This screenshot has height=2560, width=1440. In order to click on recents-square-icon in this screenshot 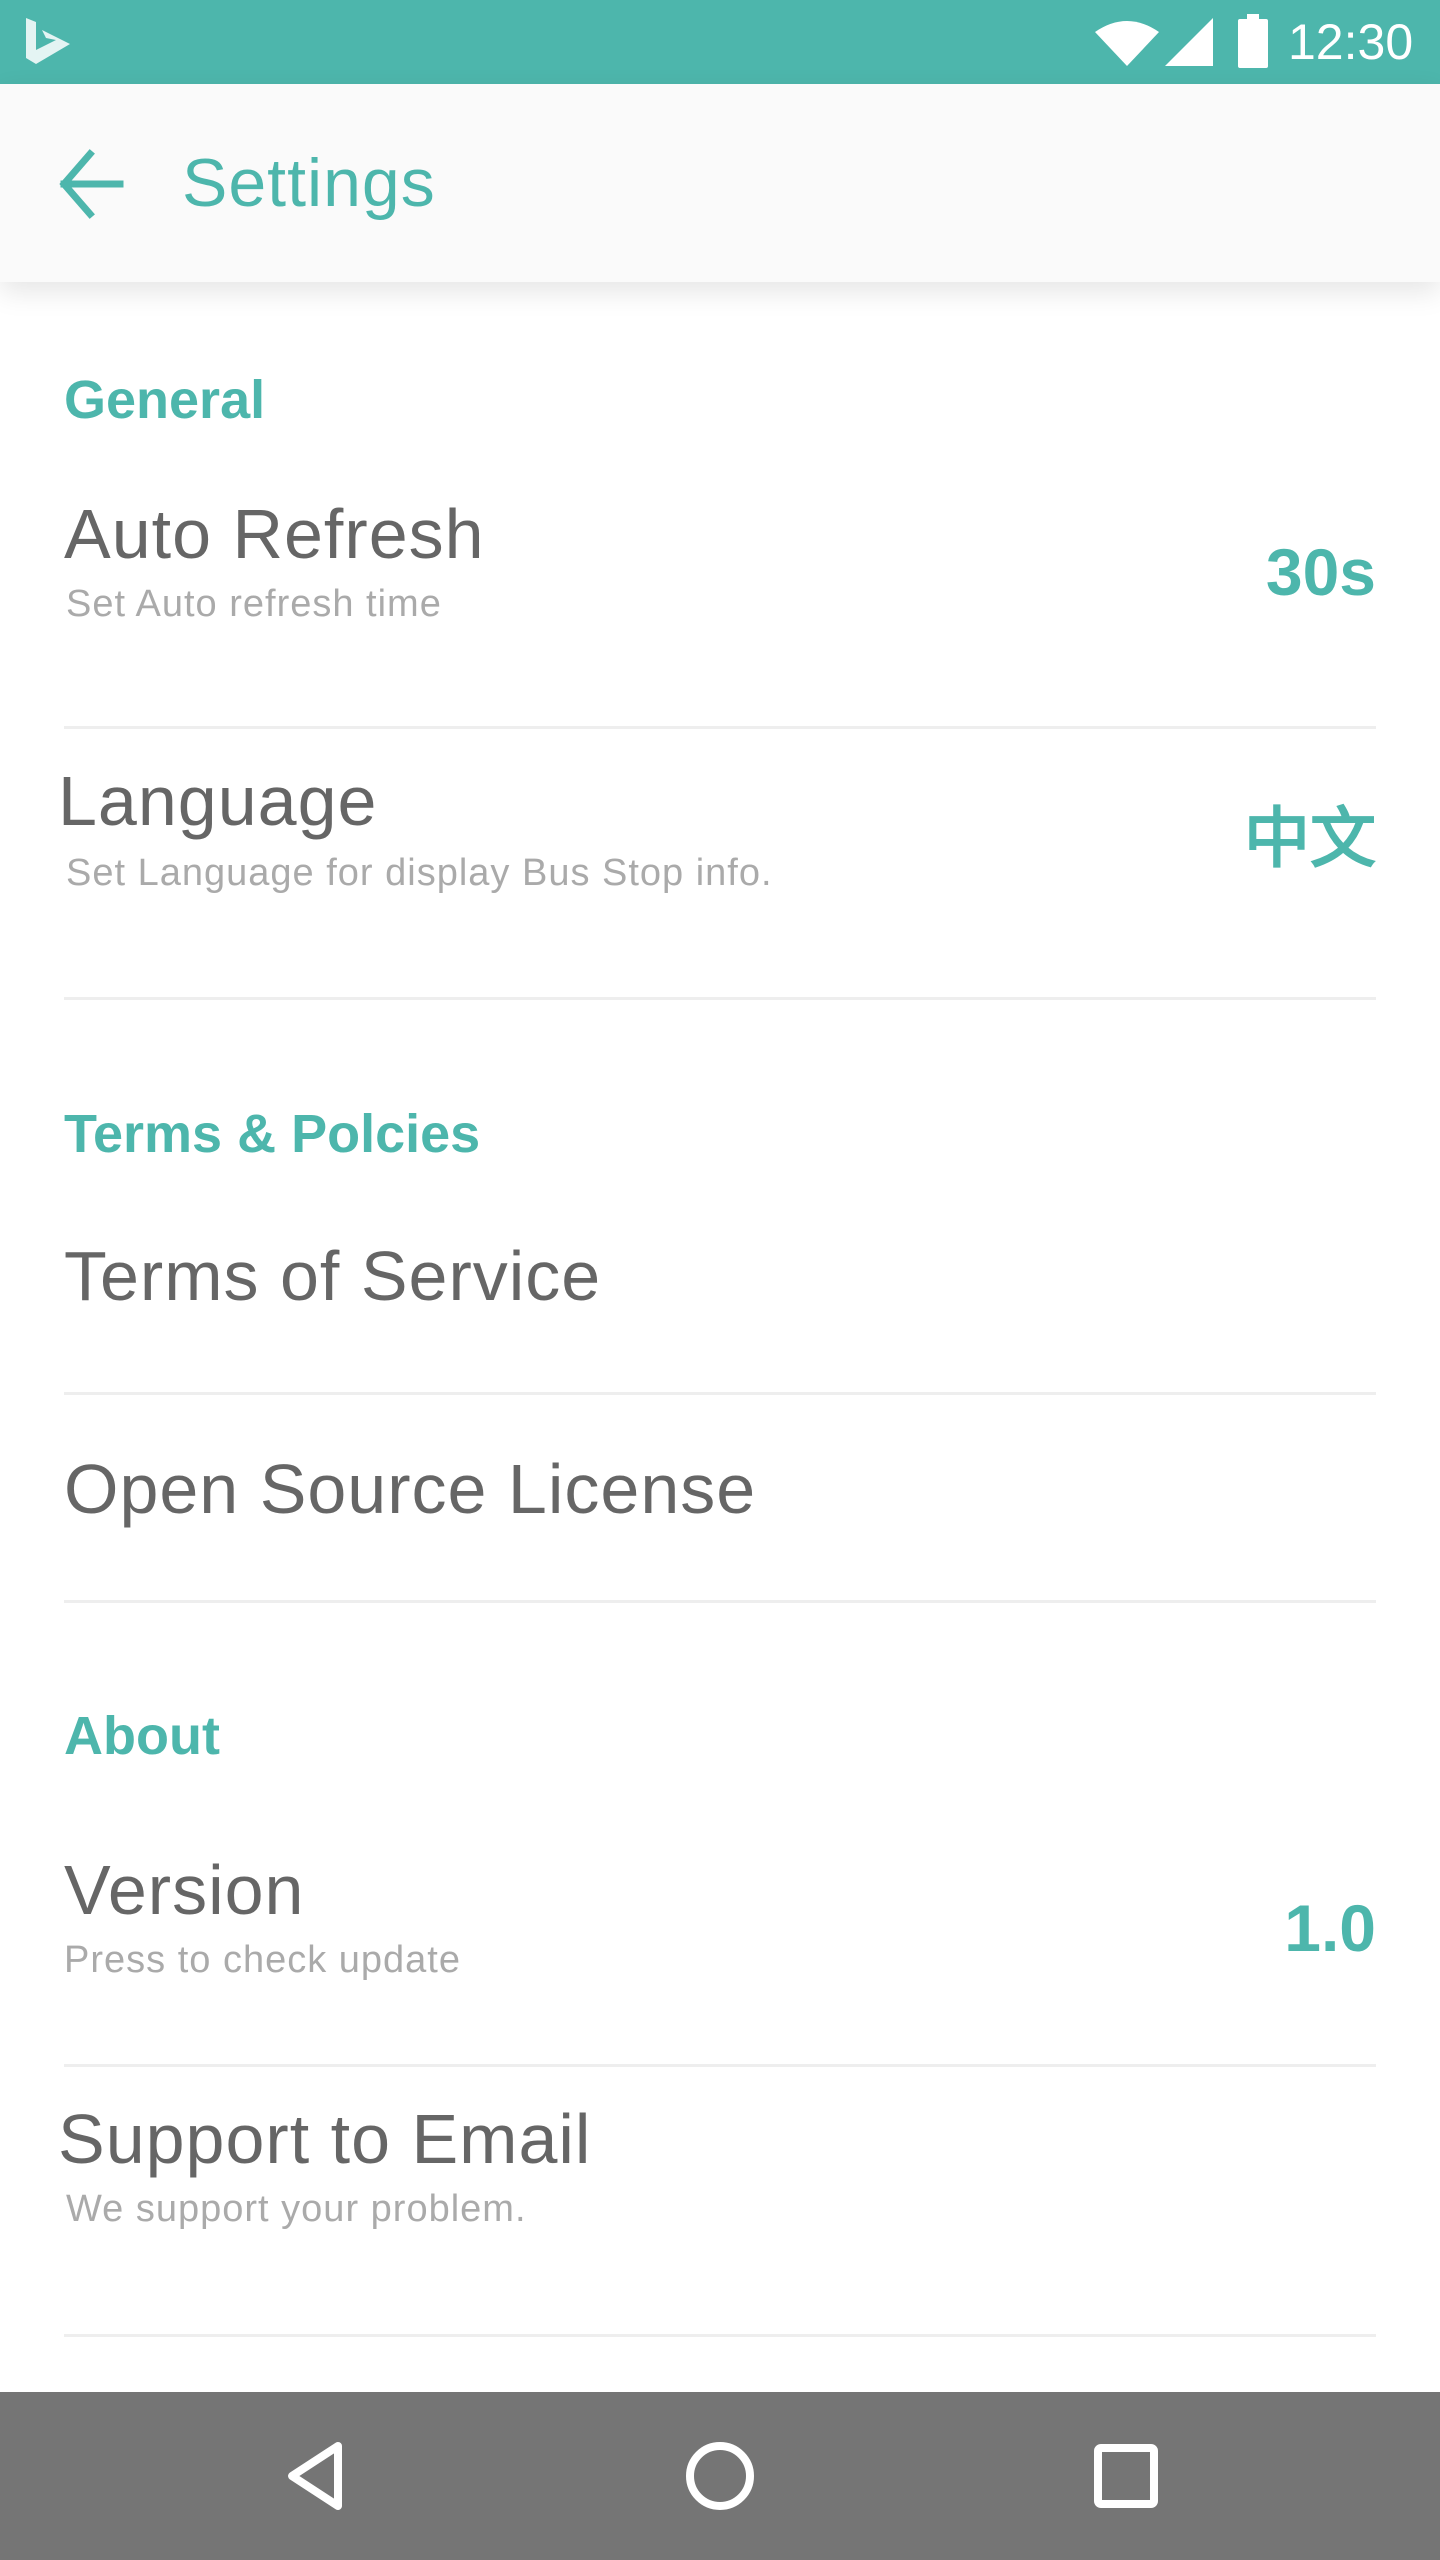, I will do `click(1126, 2476)`.